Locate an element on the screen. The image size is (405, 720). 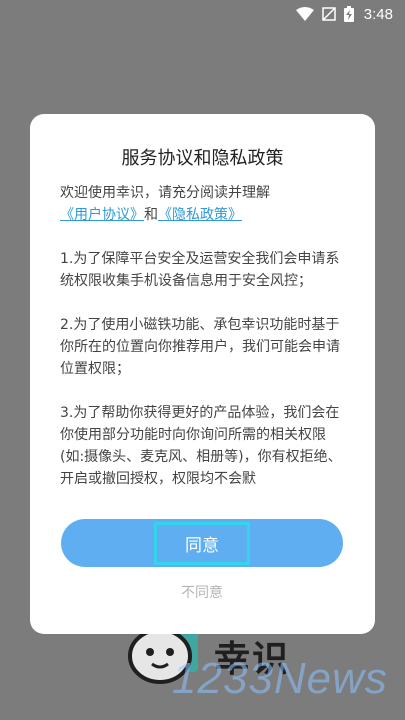
dialog-title: 服务协议和隐私政策 is located at coordinates (202, 158).